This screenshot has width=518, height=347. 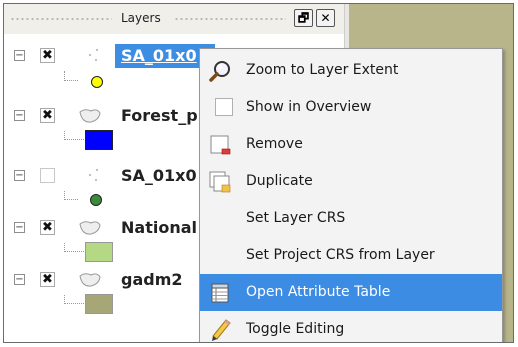 What do you see at coordinates (351, 181) in the screenshot?
I see `menu-item-duplicate: Duplicate` at bounding box center [351, 181].